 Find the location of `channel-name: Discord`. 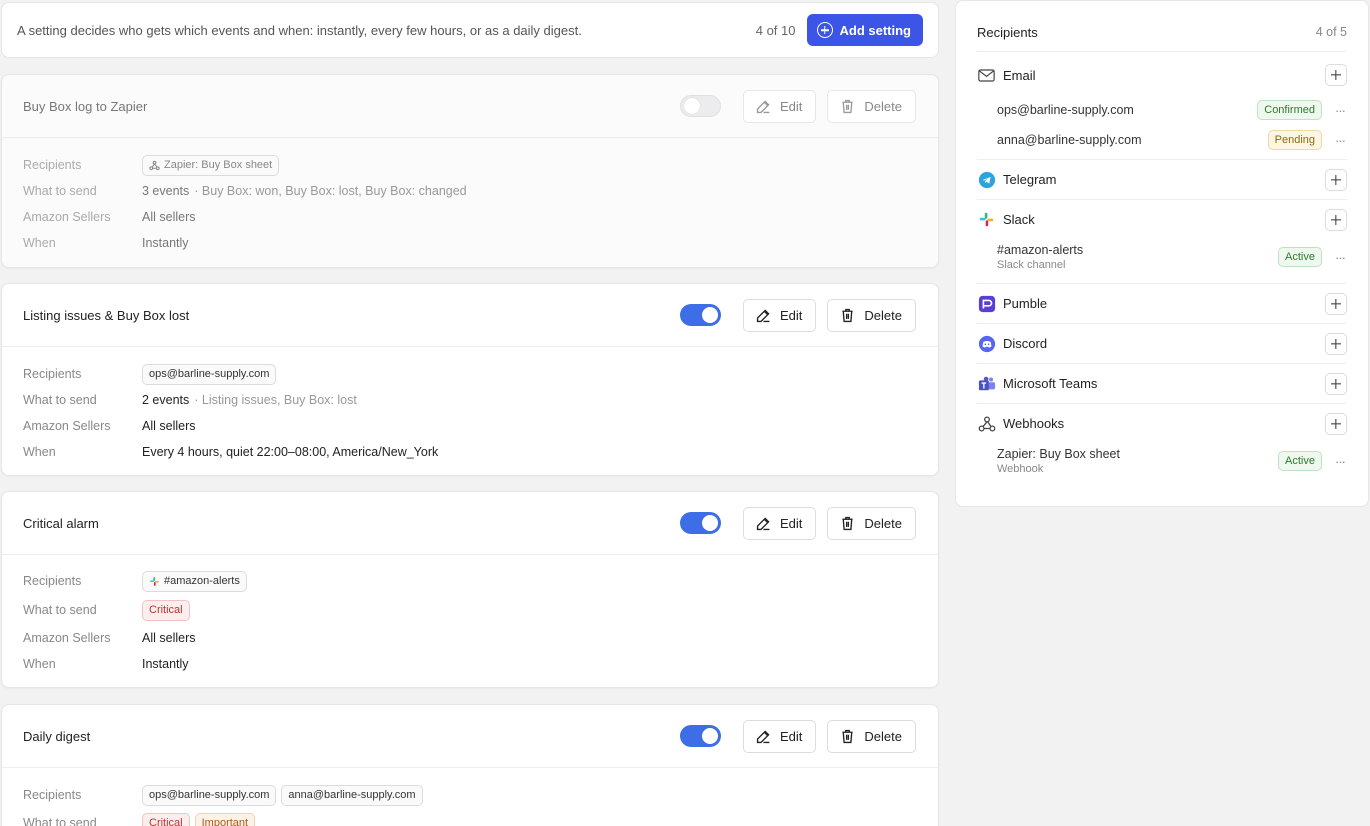

channel-name: Discord is located at coordinates (1025, 343).